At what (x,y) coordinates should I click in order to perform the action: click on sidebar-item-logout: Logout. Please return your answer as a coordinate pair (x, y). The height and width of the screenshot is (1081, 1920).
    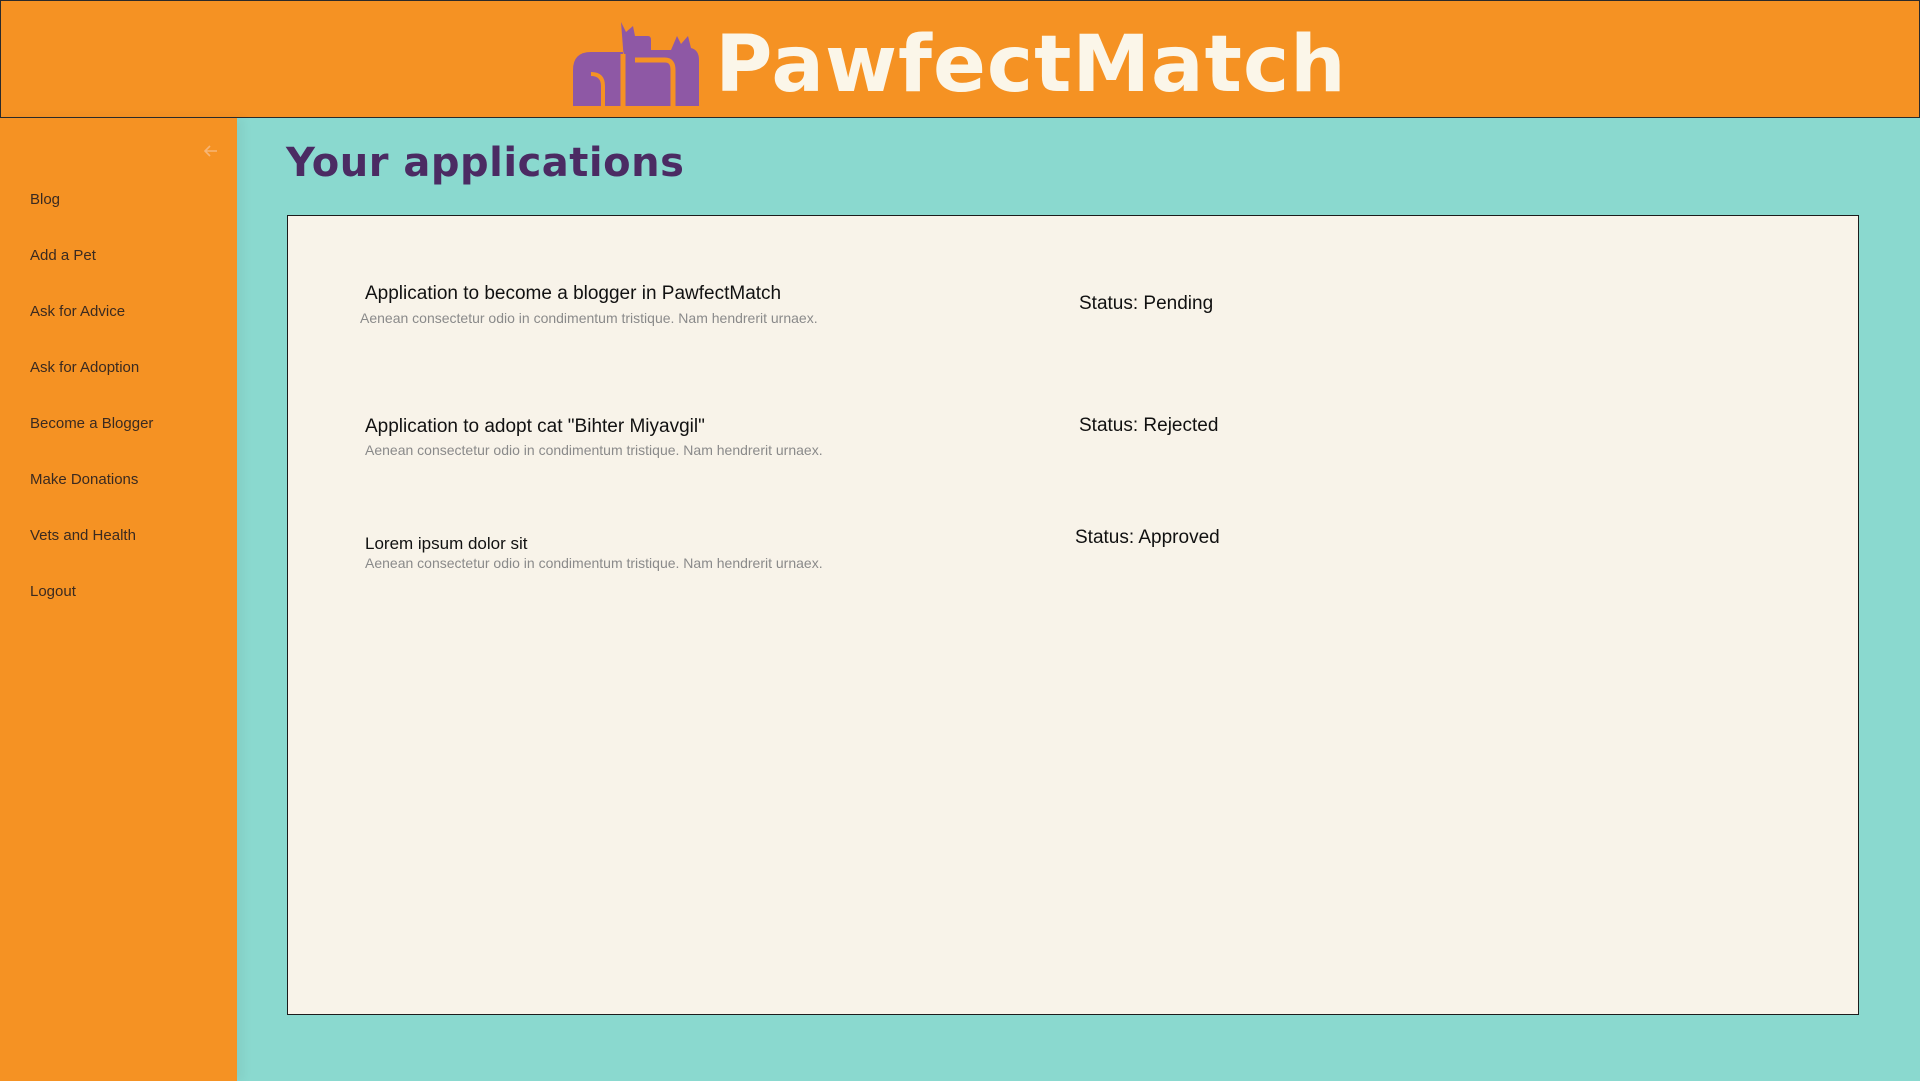
    Looking at the image, I should click on (91, 610).